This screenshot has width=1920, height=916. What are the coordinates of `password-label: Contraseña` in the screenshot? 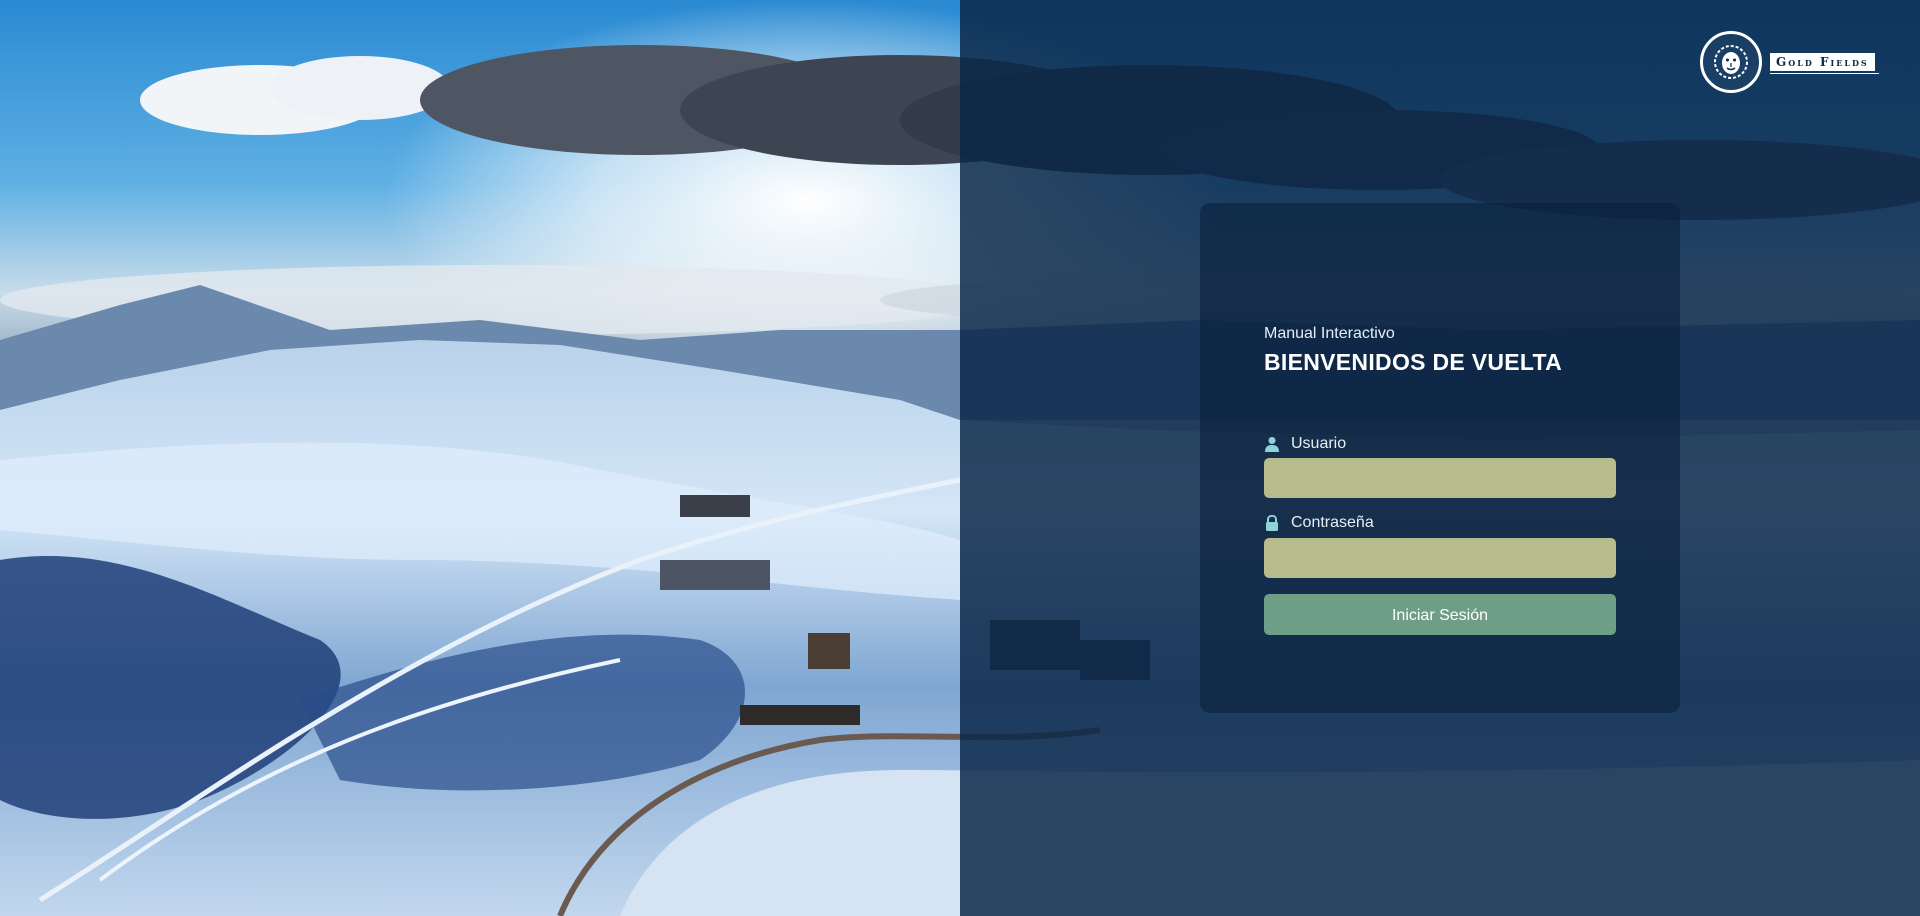 It's located at (1319, 523).